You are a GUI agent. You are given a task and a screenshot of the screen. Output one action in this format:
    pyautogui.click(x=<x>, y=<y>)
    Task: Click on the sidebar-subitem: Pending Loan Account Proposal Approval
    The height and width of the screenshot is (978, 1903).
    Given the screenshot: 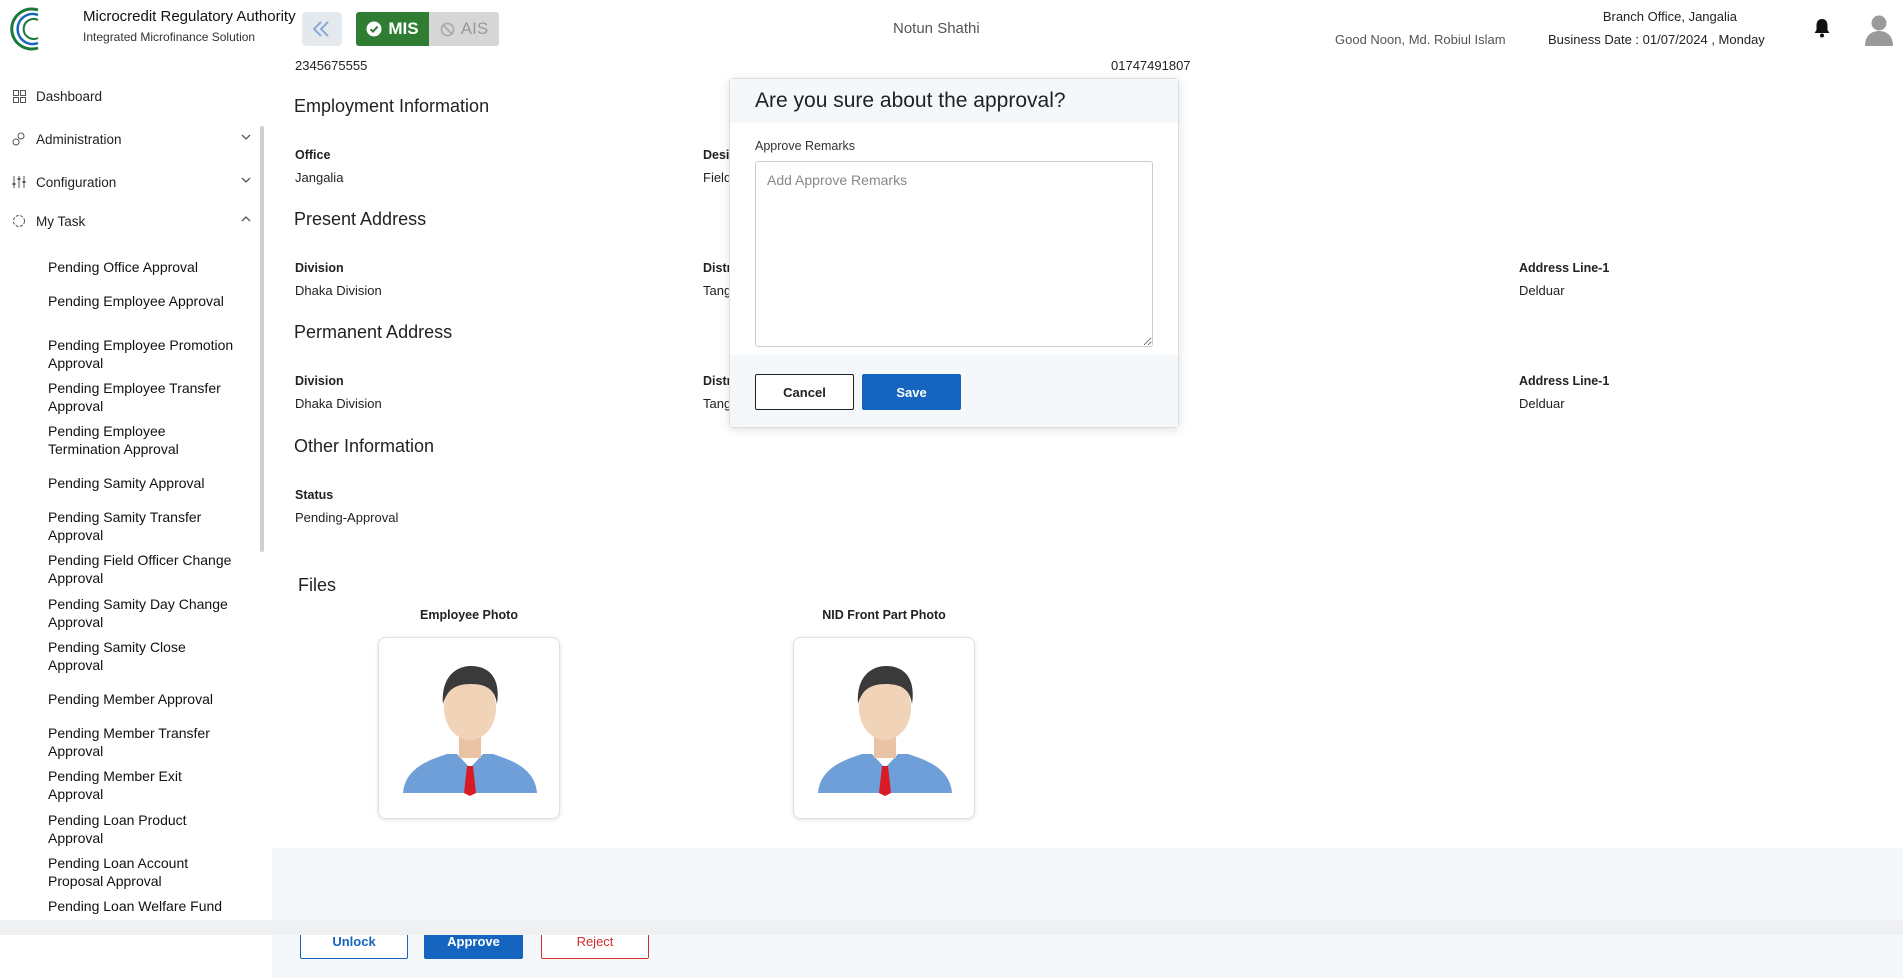 What is the action you would take?
    pyautogui.click(x=143, y=872)
    